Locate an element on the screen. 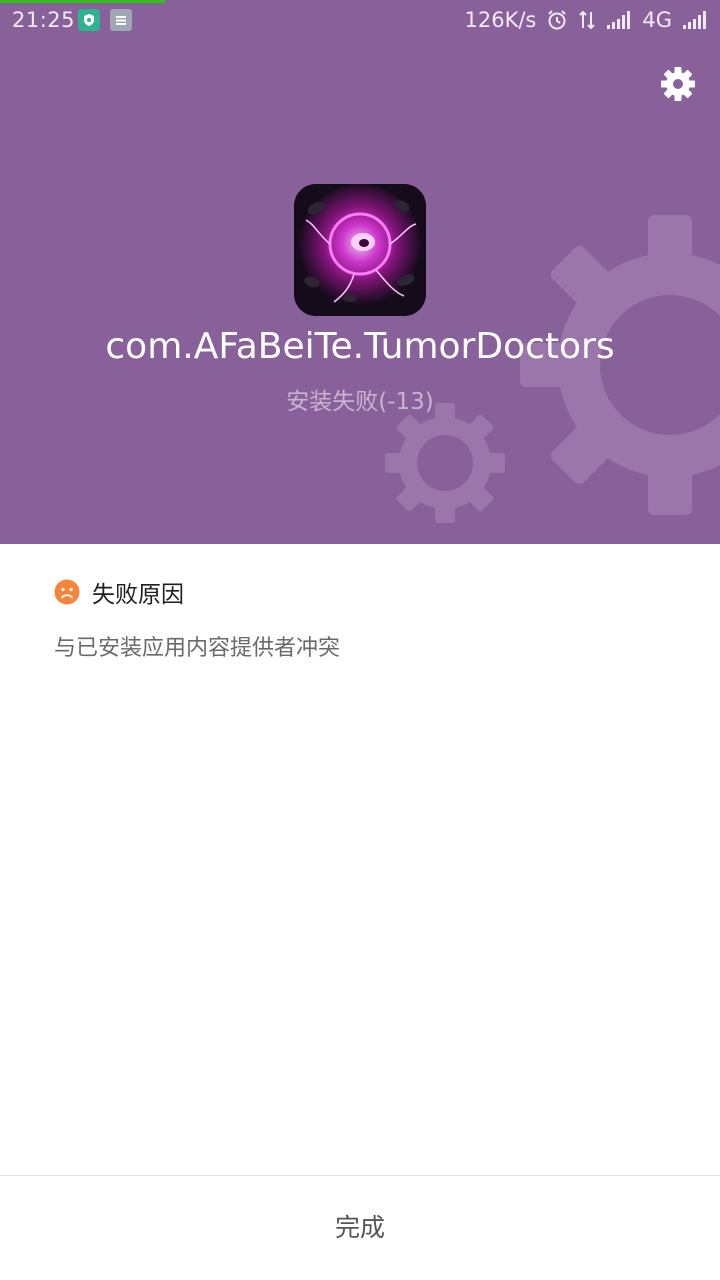 The height and width of the screenshot is (1280, 720). package-name: com.AFaBeiTe.TumorDoctors is located at coordinates (360, 346).